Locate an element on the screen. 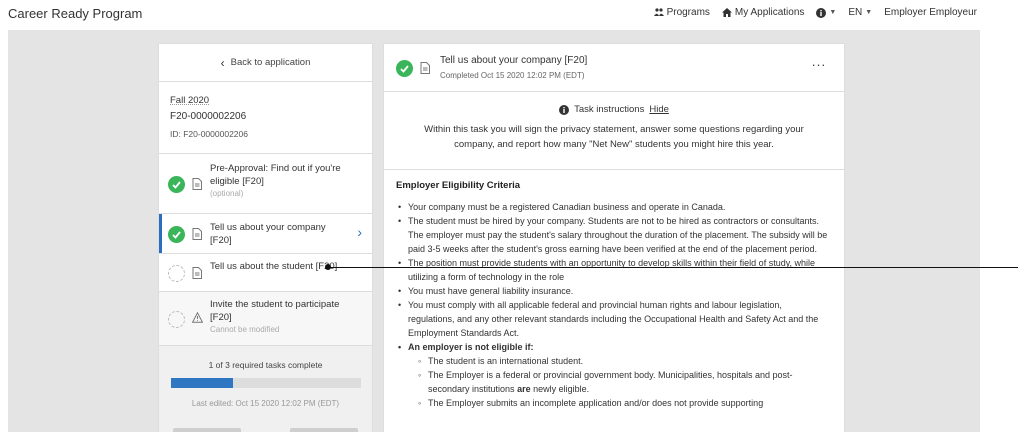  people-icon is located at coordinates (658, 12).